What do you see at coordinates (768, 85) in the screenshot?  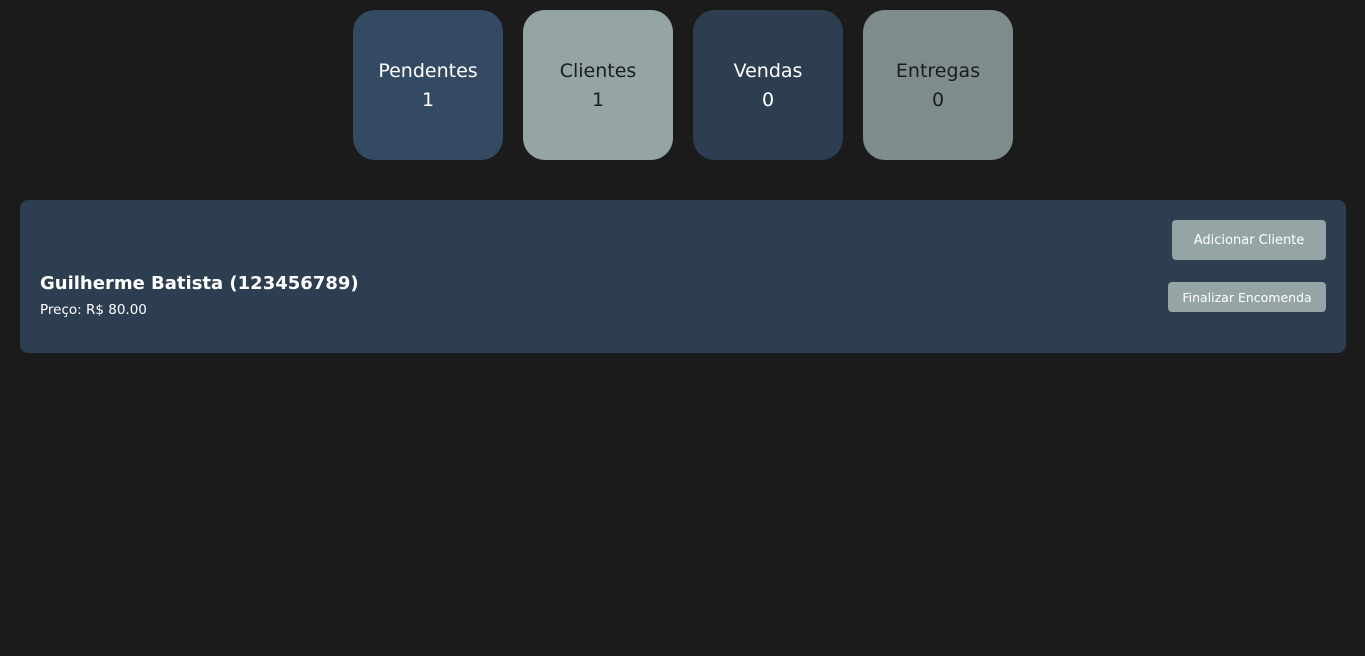 I see `stat-card-vendas: Vendas 0` at bounding box center [768, 85].